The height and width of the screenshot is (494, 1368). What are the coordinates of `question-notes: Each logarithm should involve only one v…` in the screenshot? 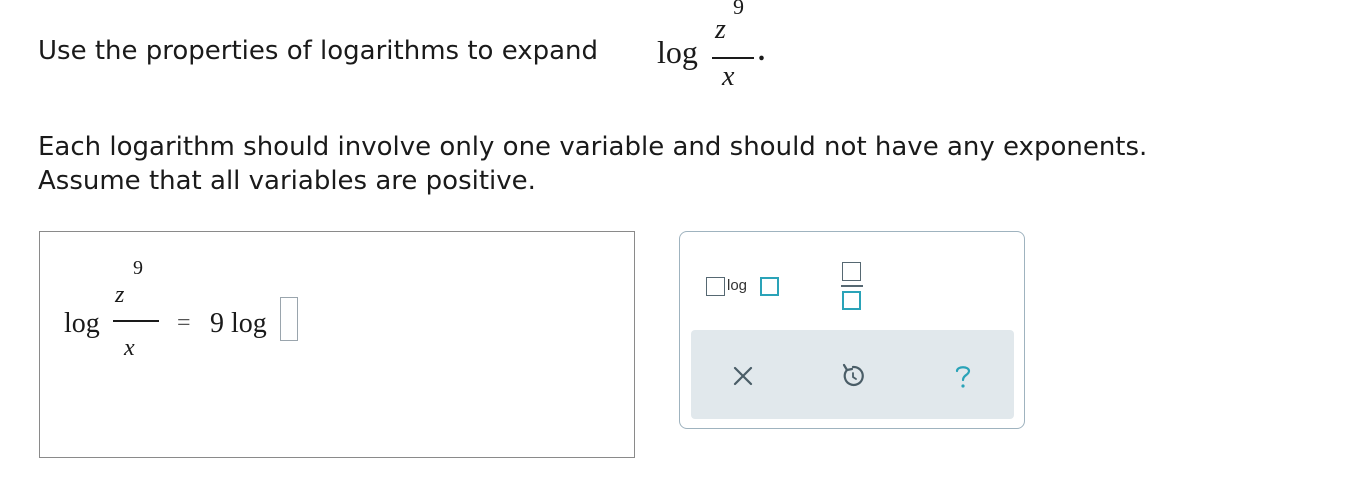 It's located at (592, 164).